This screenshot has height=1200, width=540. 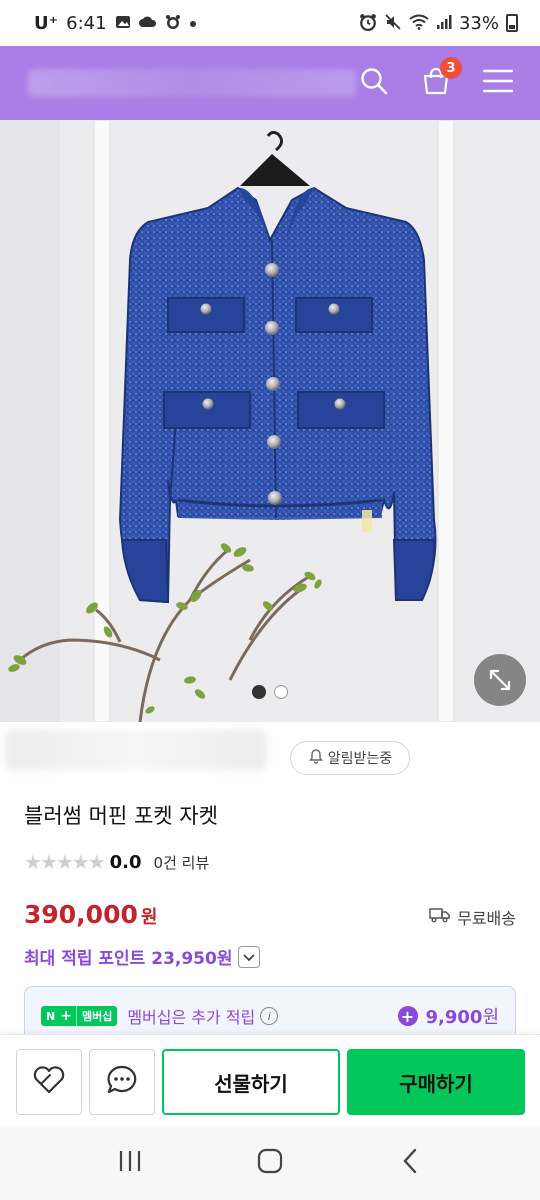 What do you see at coordinates (490, 1017) in the screenshot?
I see `membership-amount-unit: 원` at bounding box center [490, 1017].